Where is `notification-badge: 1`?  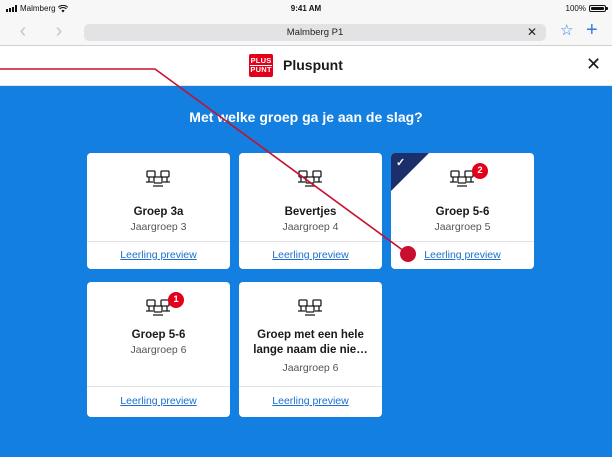
notification-badge: 1 is located at coordinates (176, 300).